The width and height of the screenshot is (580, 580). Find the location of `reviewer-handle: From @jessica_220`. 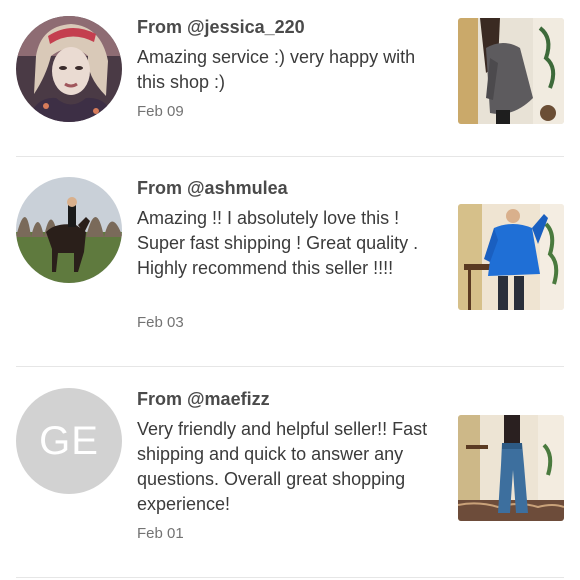

reviewer-handle: From @jessica_220 is located at coordinates (221, 27).